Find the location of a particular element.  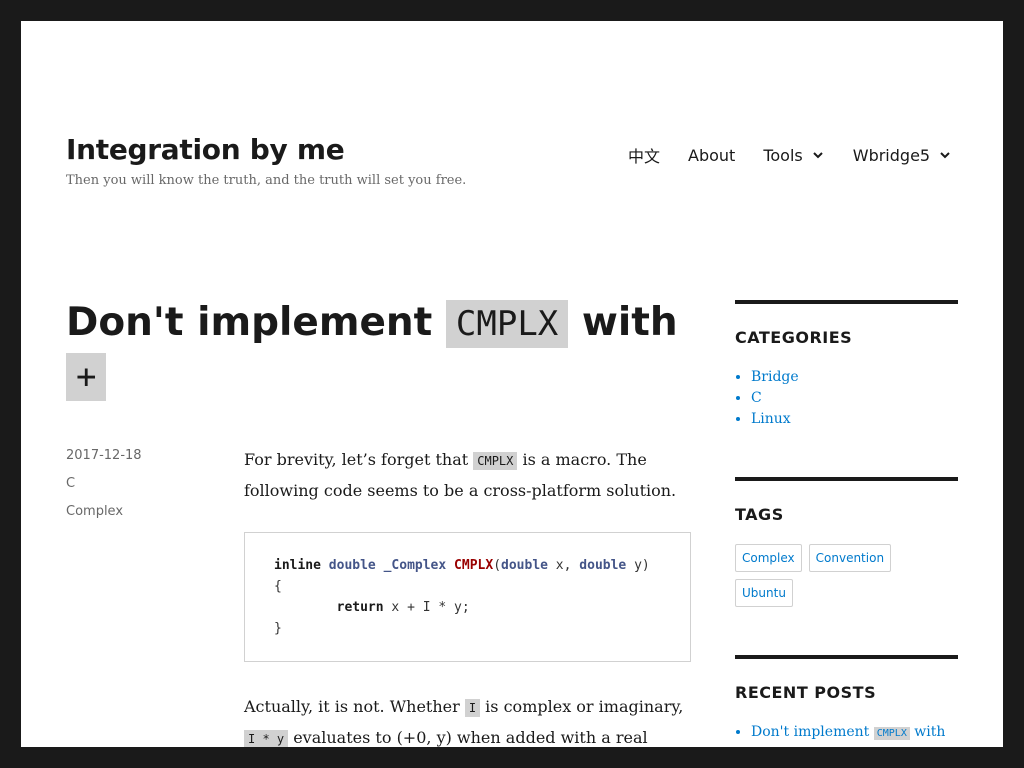

inline-code: I is located at coordinates (472, 708).